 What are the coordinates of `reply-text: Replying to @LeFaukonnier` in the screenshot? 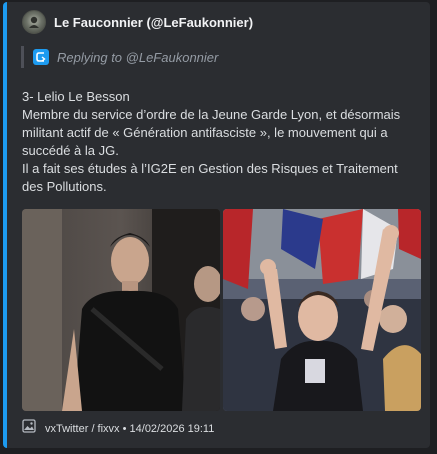 It's located at (137, 57).